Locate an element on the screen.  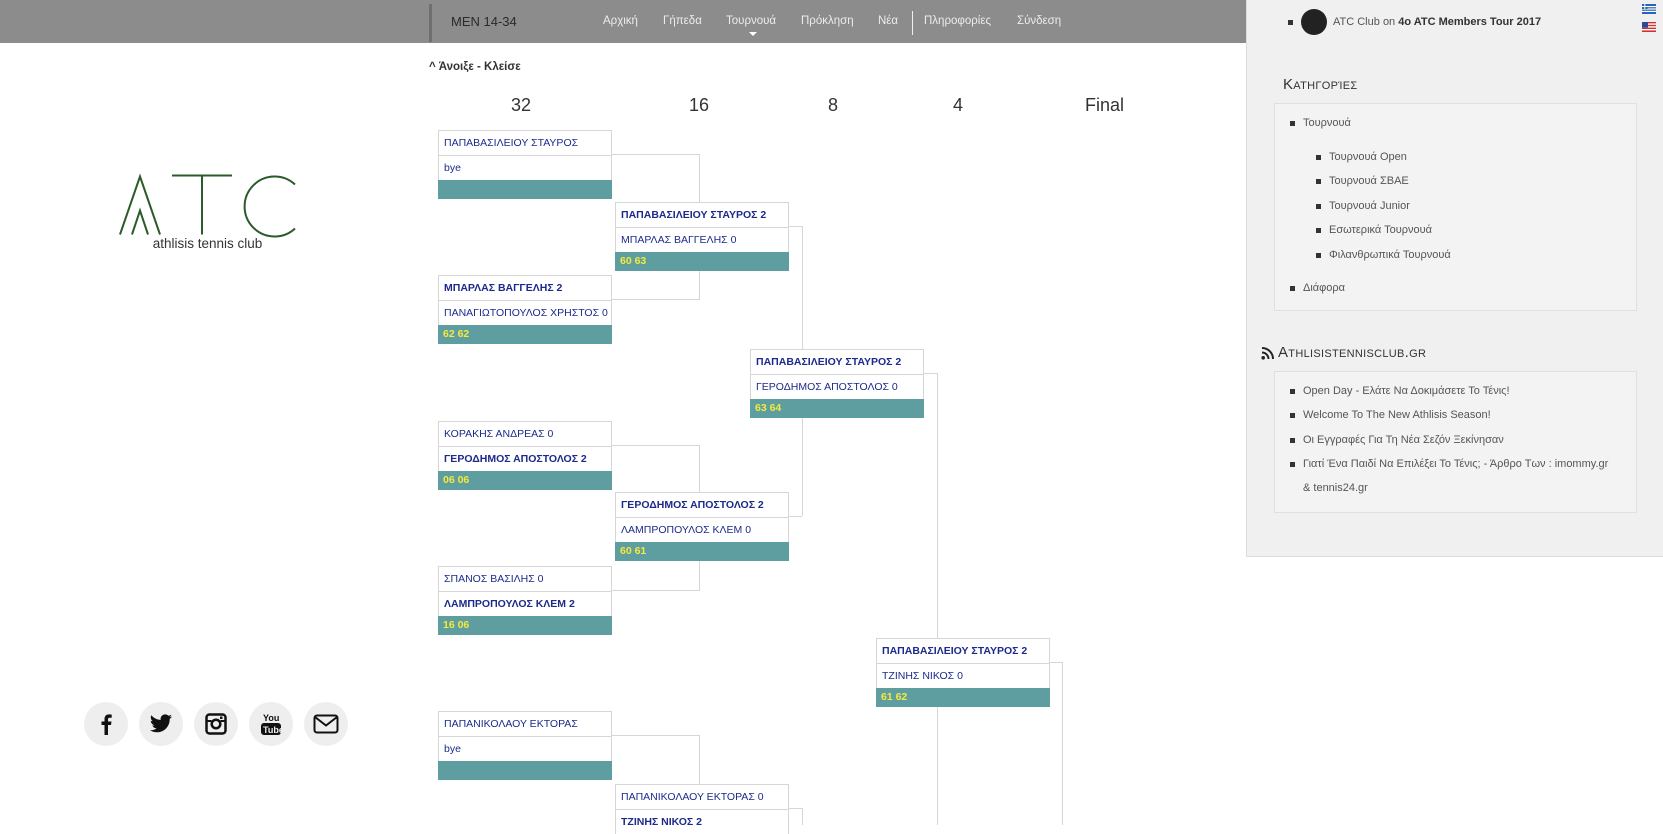
facebook-button is located at coordinates (106, 724).